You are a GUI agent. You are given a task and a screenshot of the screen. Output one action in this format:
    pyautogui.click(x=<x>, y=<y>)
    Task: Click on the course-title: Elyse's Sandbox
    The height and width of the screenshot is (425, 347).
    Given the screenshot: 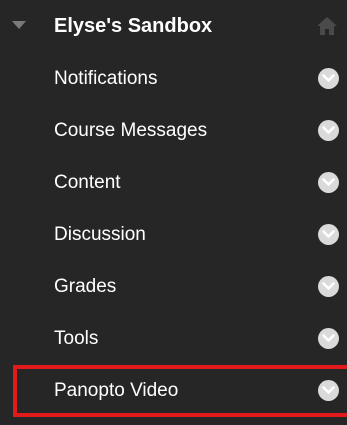 What is the action you would take?
    pyautogui.click(x=133, y=26)
    